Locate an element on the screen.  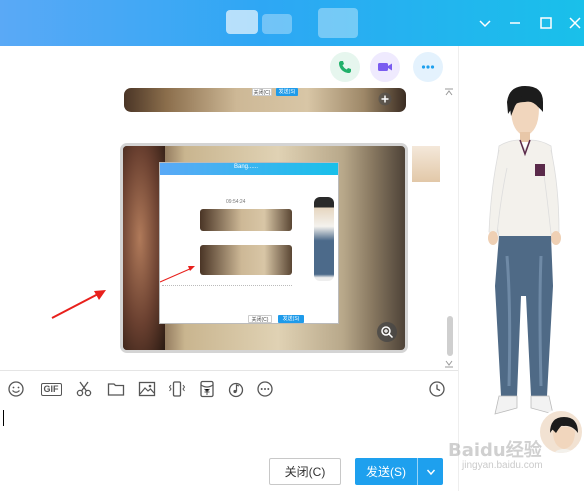
send-button: 发送(S) is located at coordinates (399, 471).